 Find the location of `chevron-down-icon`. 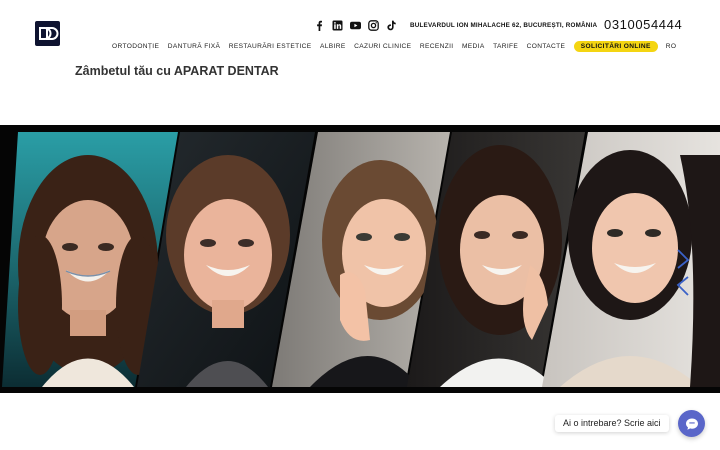

chevron-down-icon is located at coordinates (682, 286).